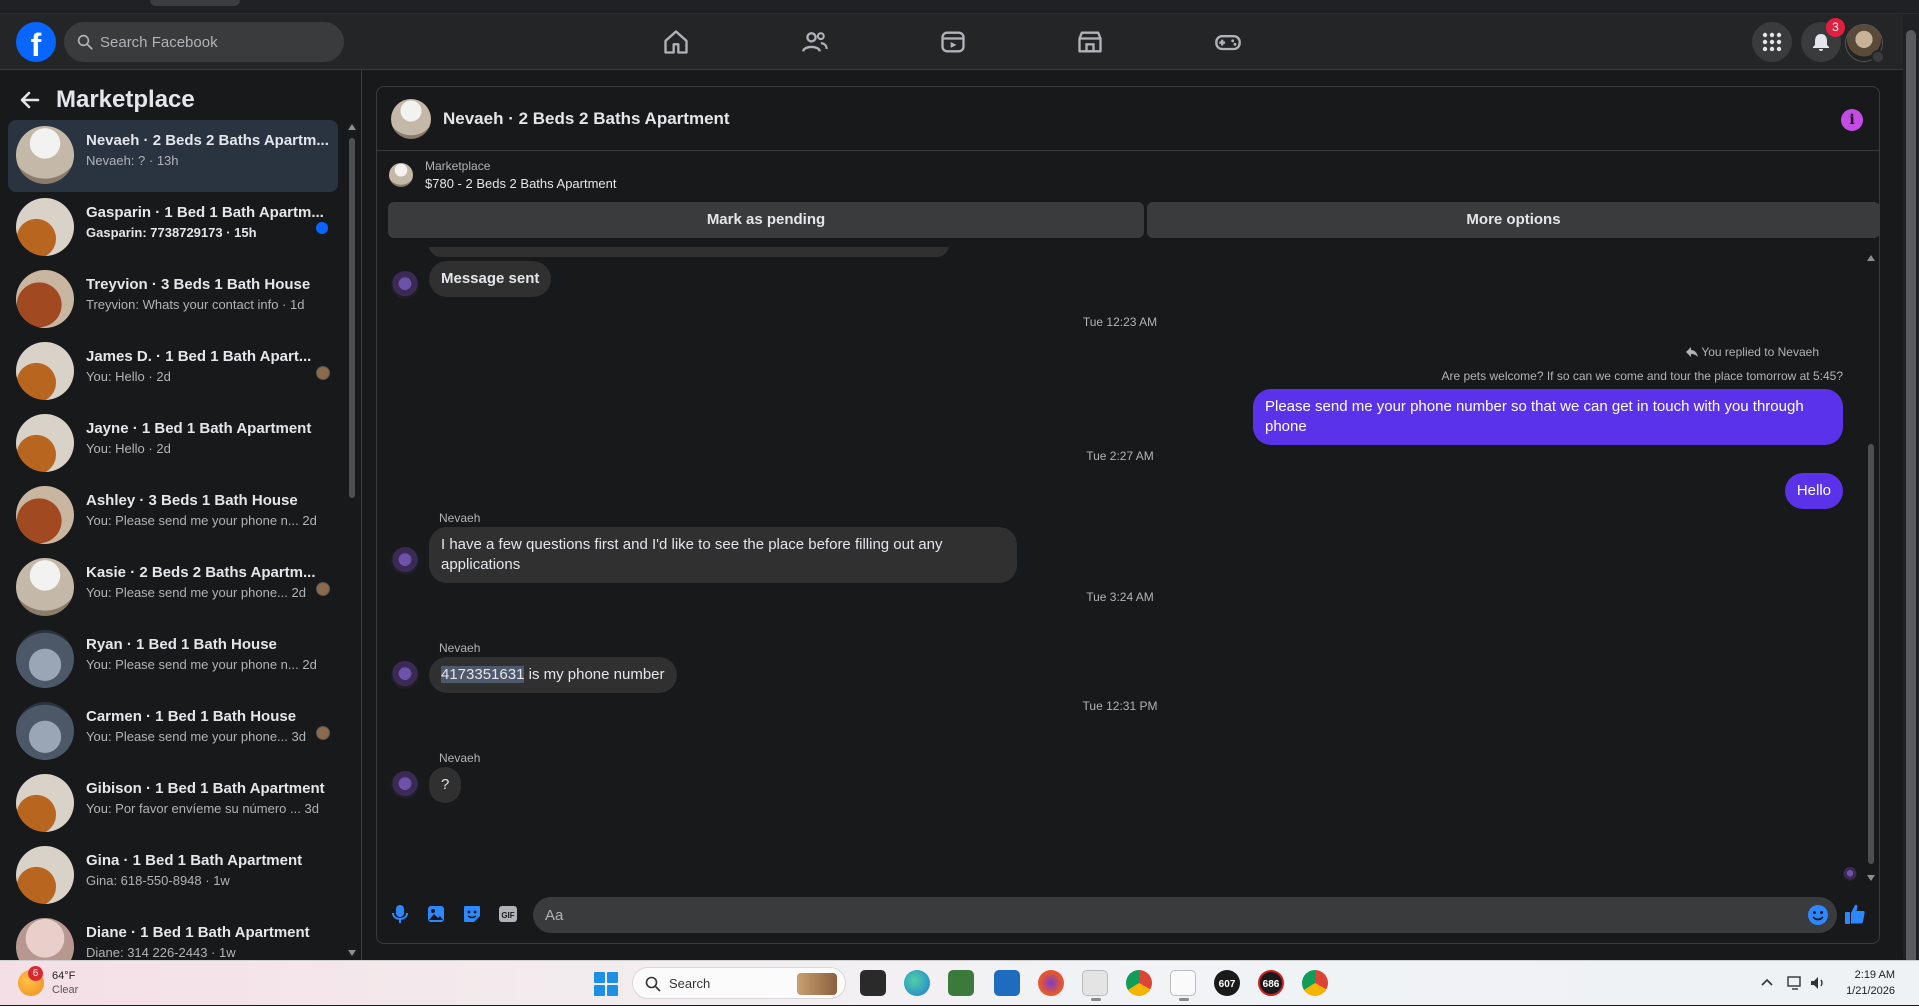  Describe the element at coordinates (1818, 915) in the screenshot. I see `emoji-icon` at that location.